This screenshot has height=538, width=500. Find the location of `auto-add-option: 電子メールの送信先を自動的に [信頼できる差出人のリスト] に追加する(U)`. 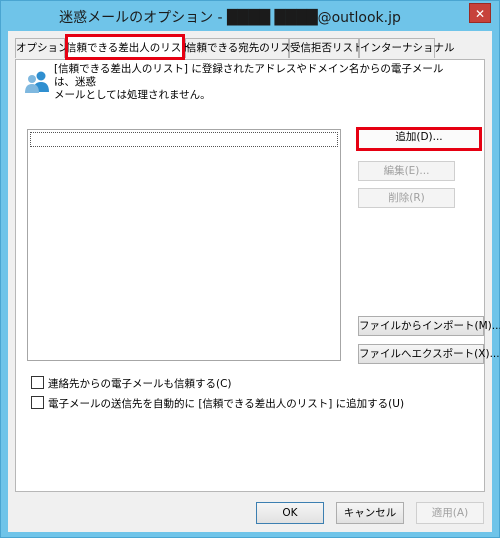

auto-add-option: 電子メールの送信先を自動的に [信頼できる差出人のリスト] に追加する(U) is located at coordinates (217, 403).